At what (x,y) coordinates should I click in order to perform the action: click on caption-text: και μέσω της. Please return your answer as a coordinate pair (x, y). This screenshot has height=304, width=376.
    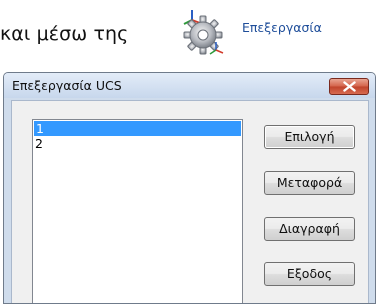
    Looking at the image, I should click on (64, 34).